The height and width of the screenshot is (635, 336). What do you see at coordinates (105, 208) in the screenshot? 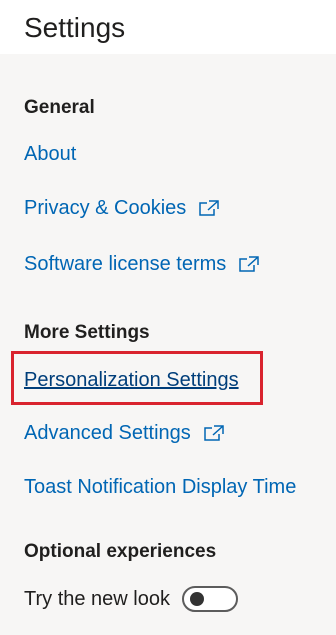
I see `privacy-cookies-link-label: Privacy & Cookies` at bounding box center [105, 208].